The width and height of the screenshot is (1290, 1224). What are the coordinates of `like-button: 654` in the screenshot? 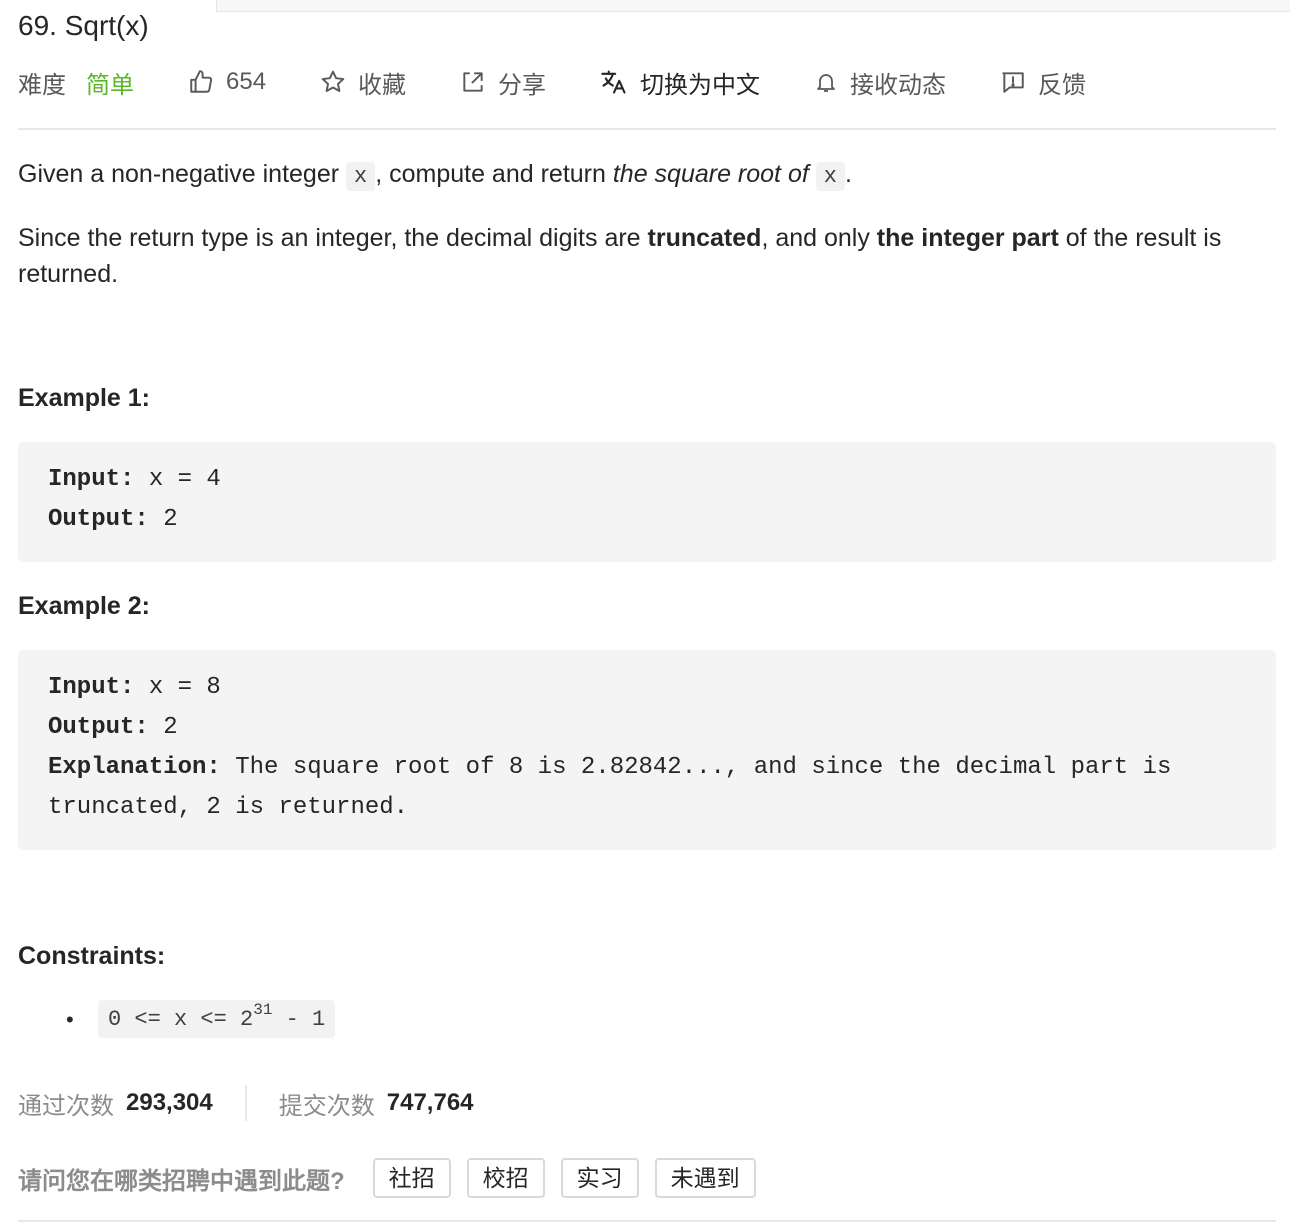 It's located at (227, 82).